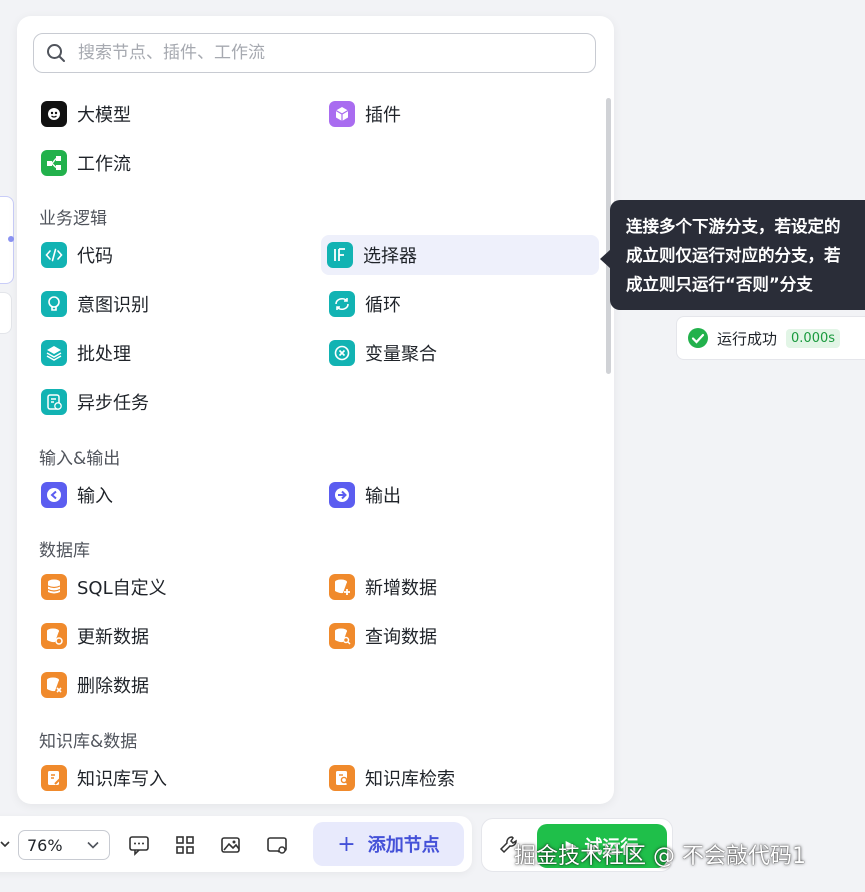 This screenshot has height=892, width=865. What do you see at coordinates (122, 588) in the screenshot?
I see `node-label: SQL自定义` at bounding box center [122, 588].